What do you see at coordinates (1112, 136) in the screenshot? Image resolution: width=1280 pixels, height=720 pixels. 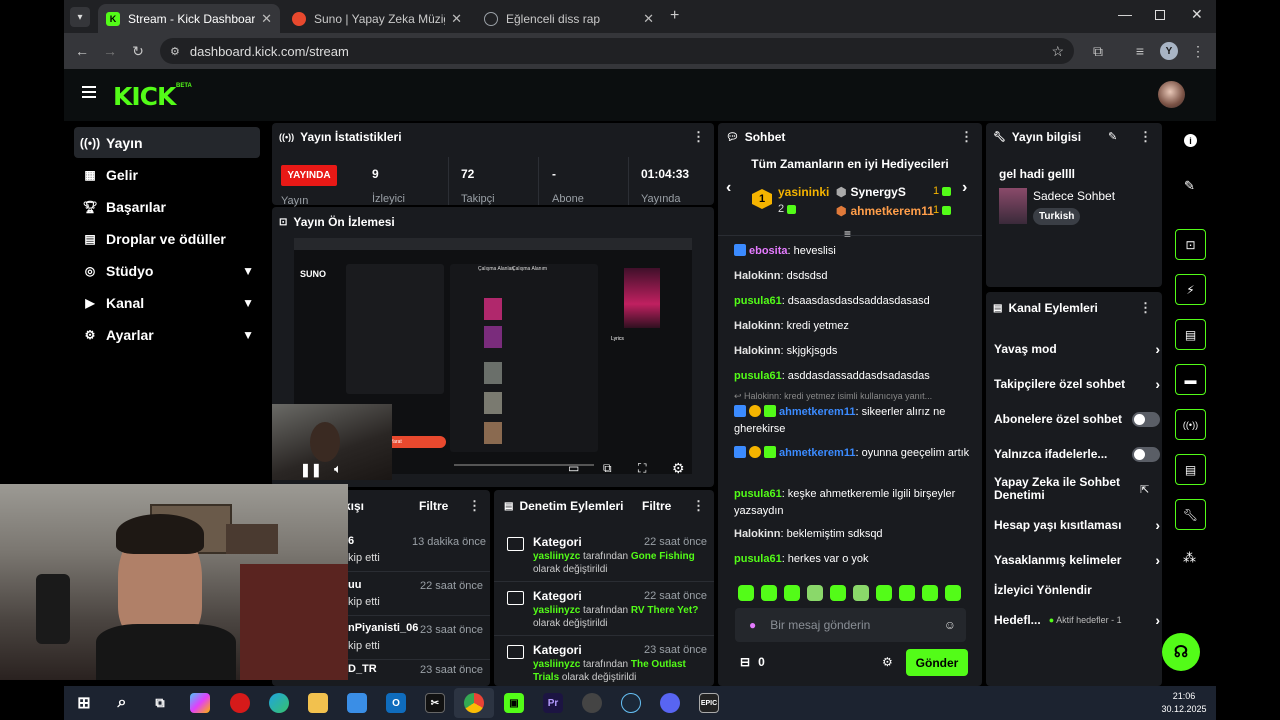 I see `edit-icon: ✎` at bounding box center [1112, 136].